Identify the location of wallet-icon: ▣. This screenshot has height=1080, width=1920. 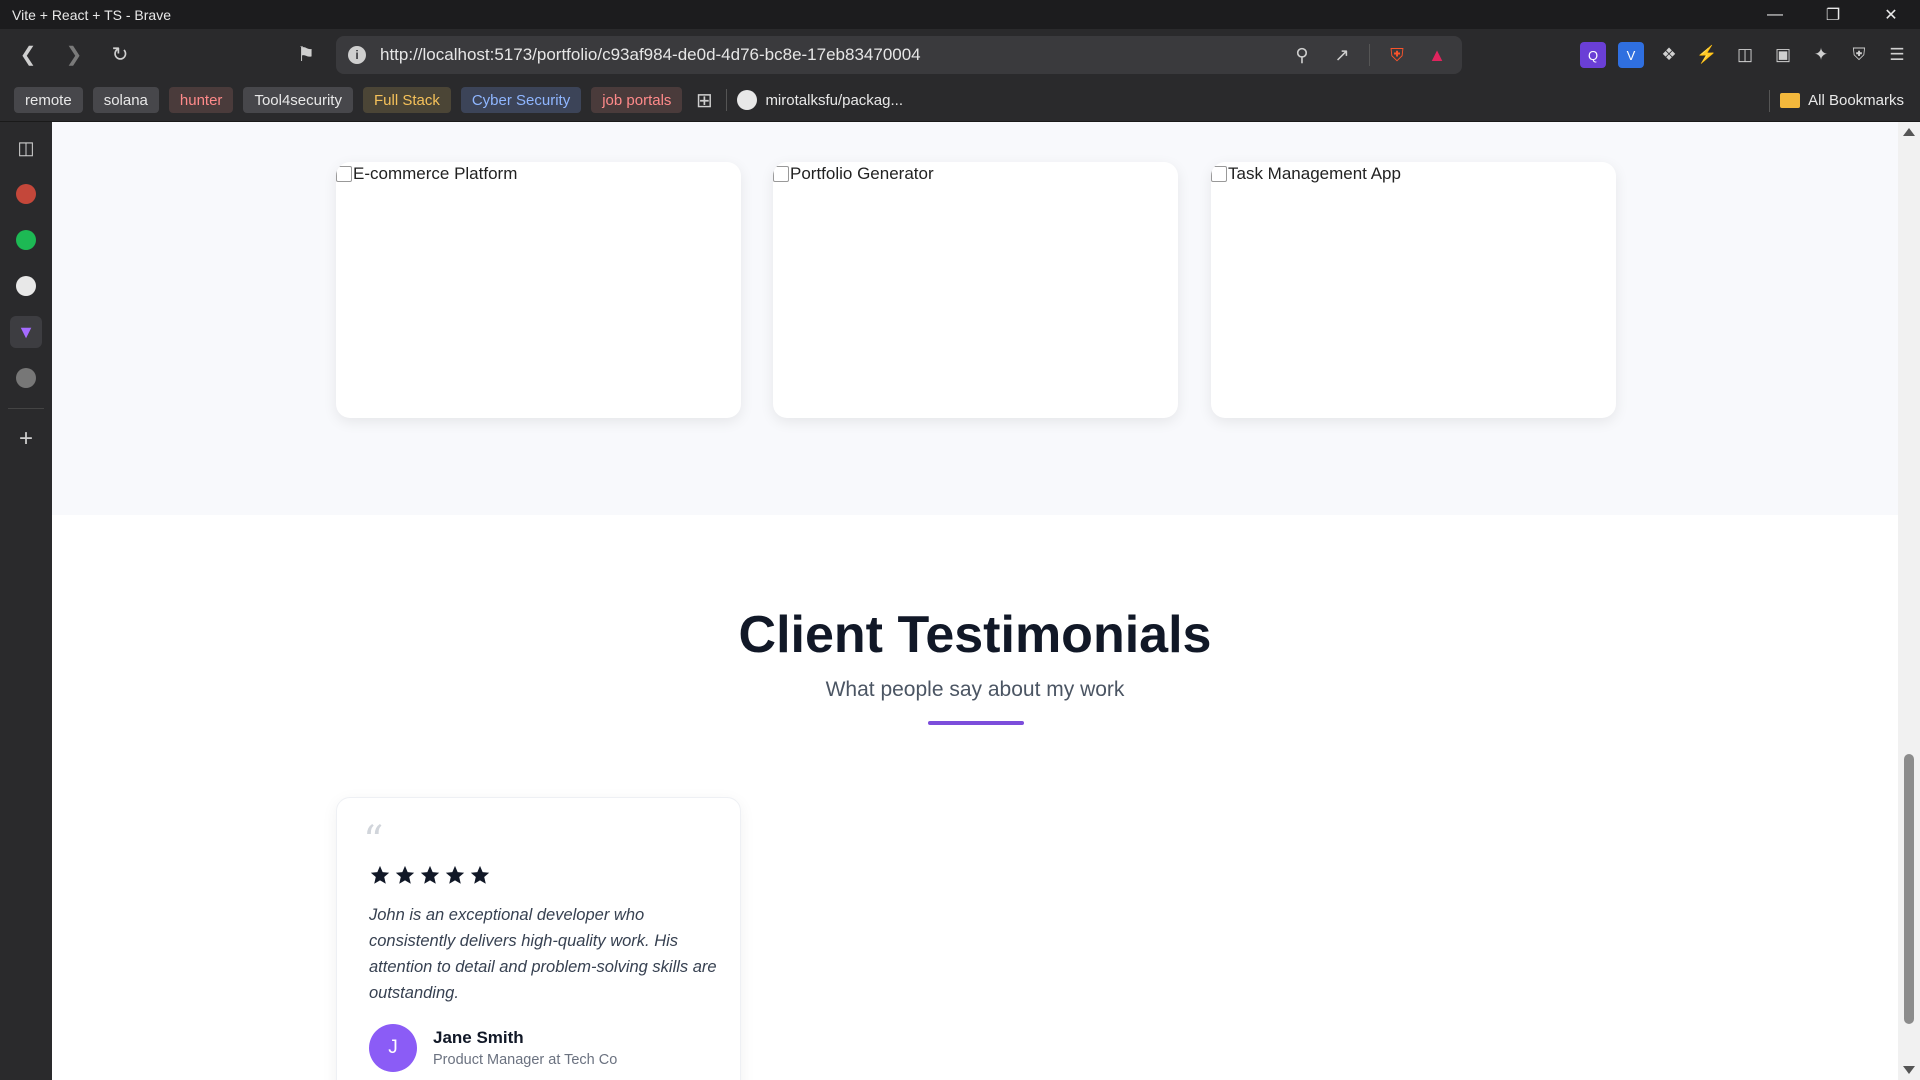
(1783, 55).